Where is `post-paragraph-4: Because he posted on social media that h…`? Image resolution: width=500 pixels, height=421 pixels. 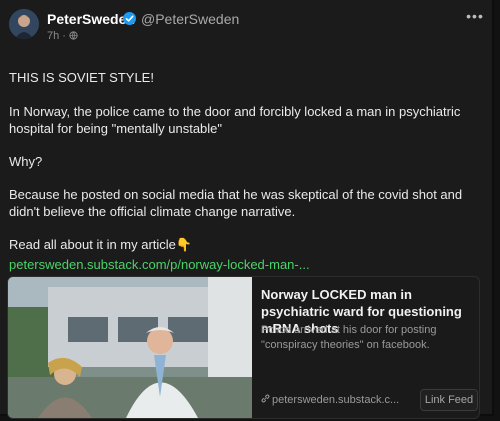 post-paragraph-4: Because he posted on social media that h… is located at coordinates (236, 203).